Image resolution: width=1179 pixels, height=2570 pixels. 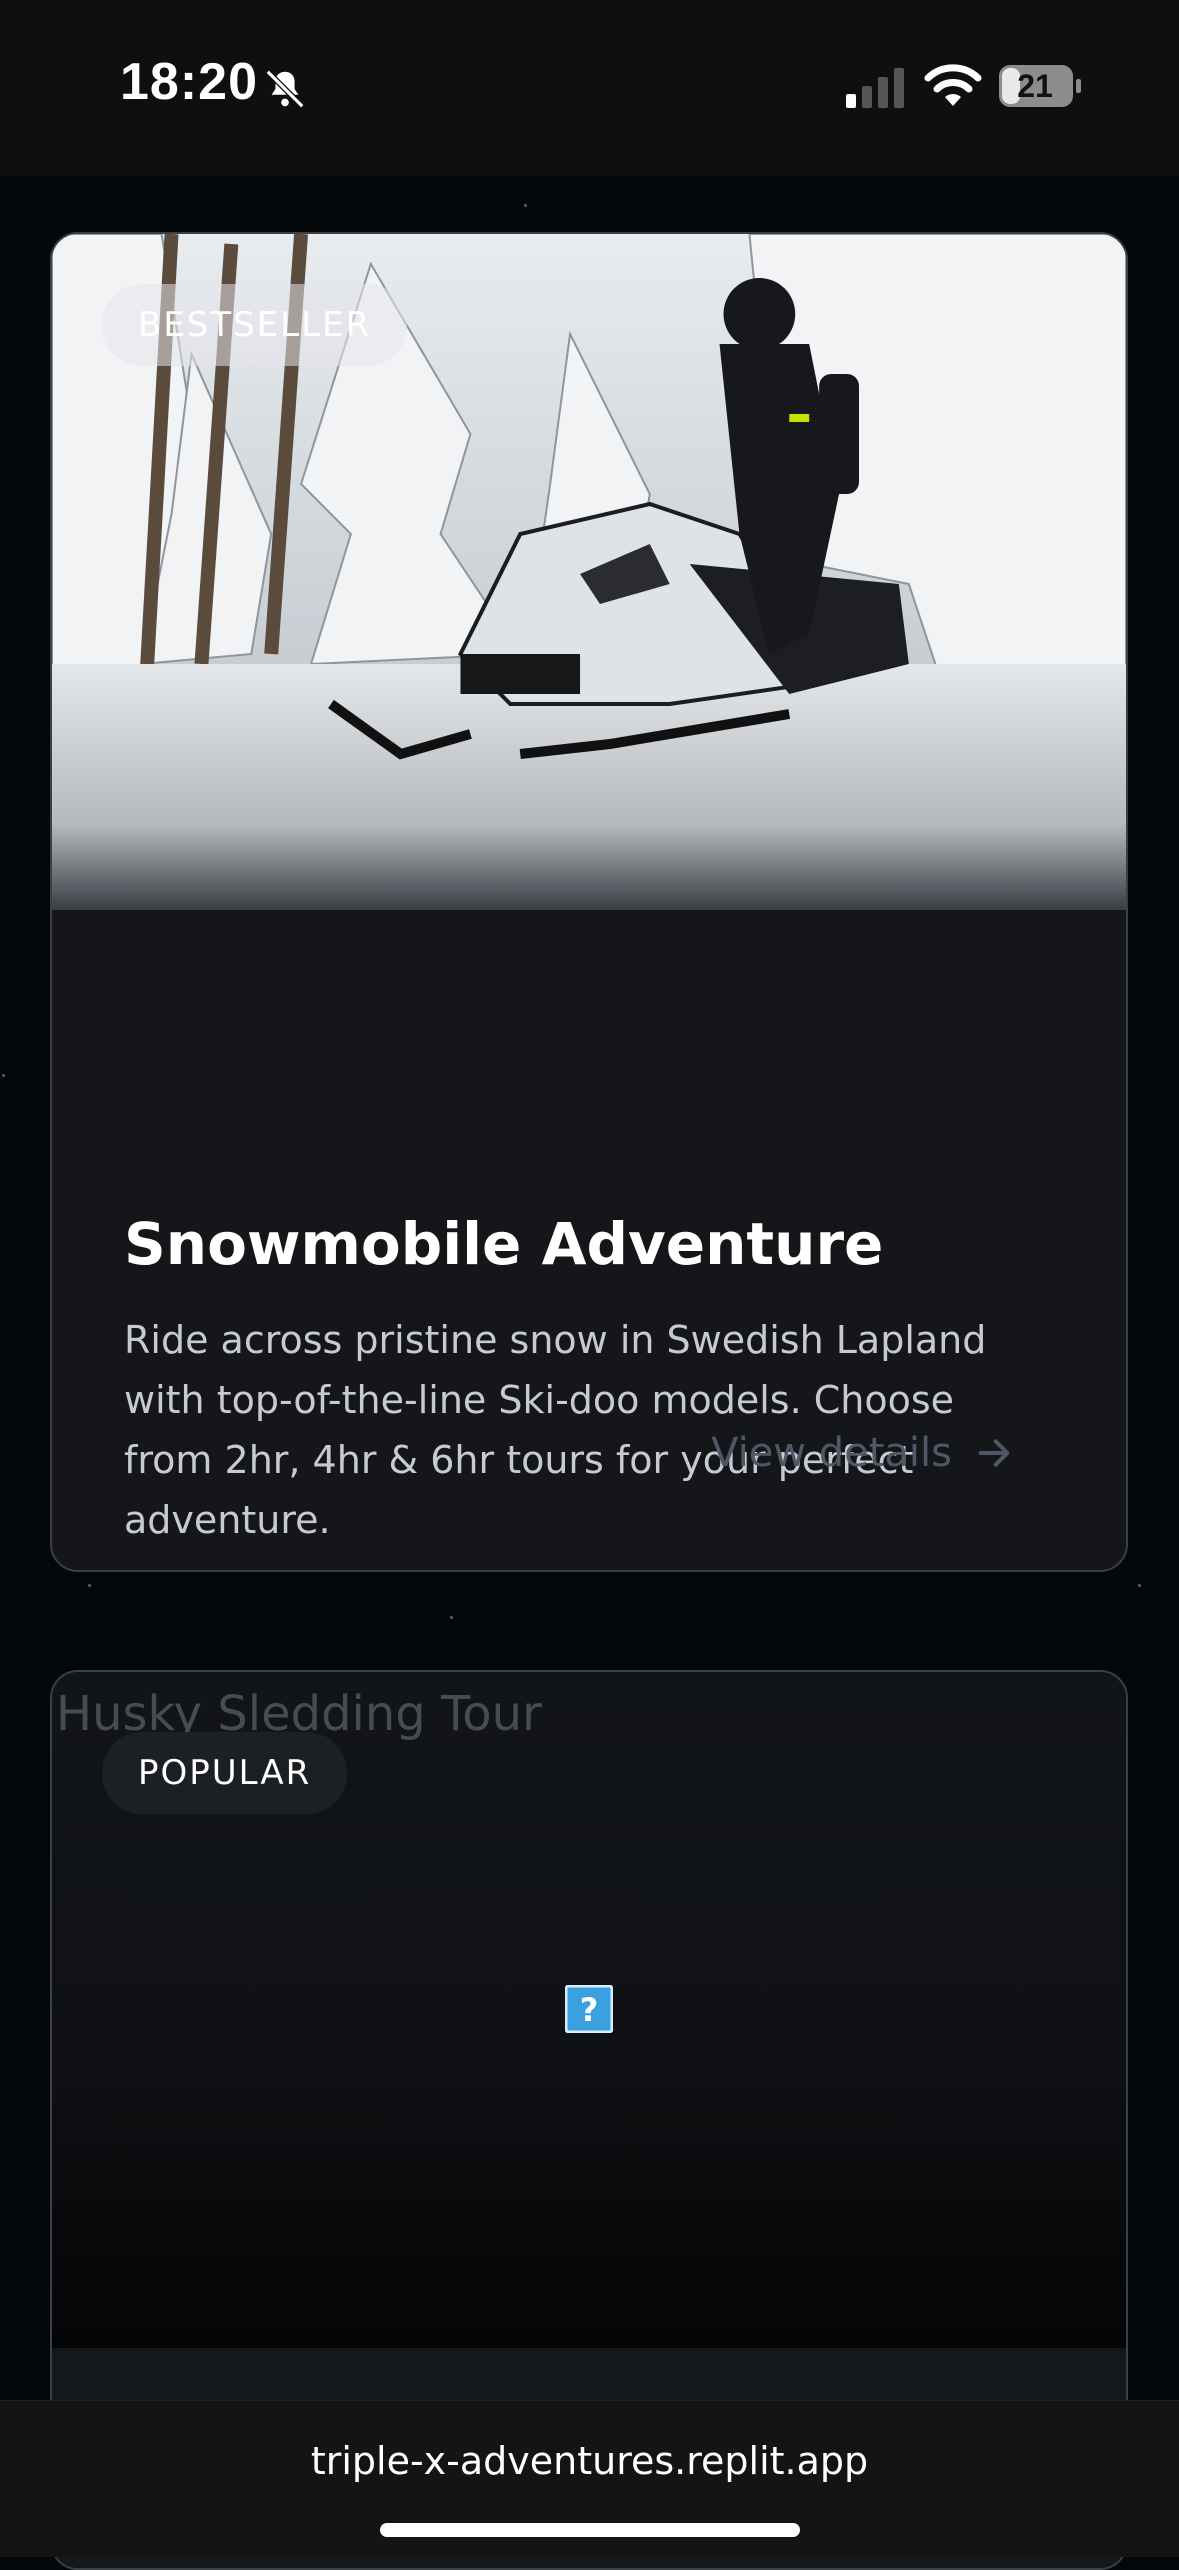 I want to click on broken-image-icon: ?, so click(x=589, y=2009).